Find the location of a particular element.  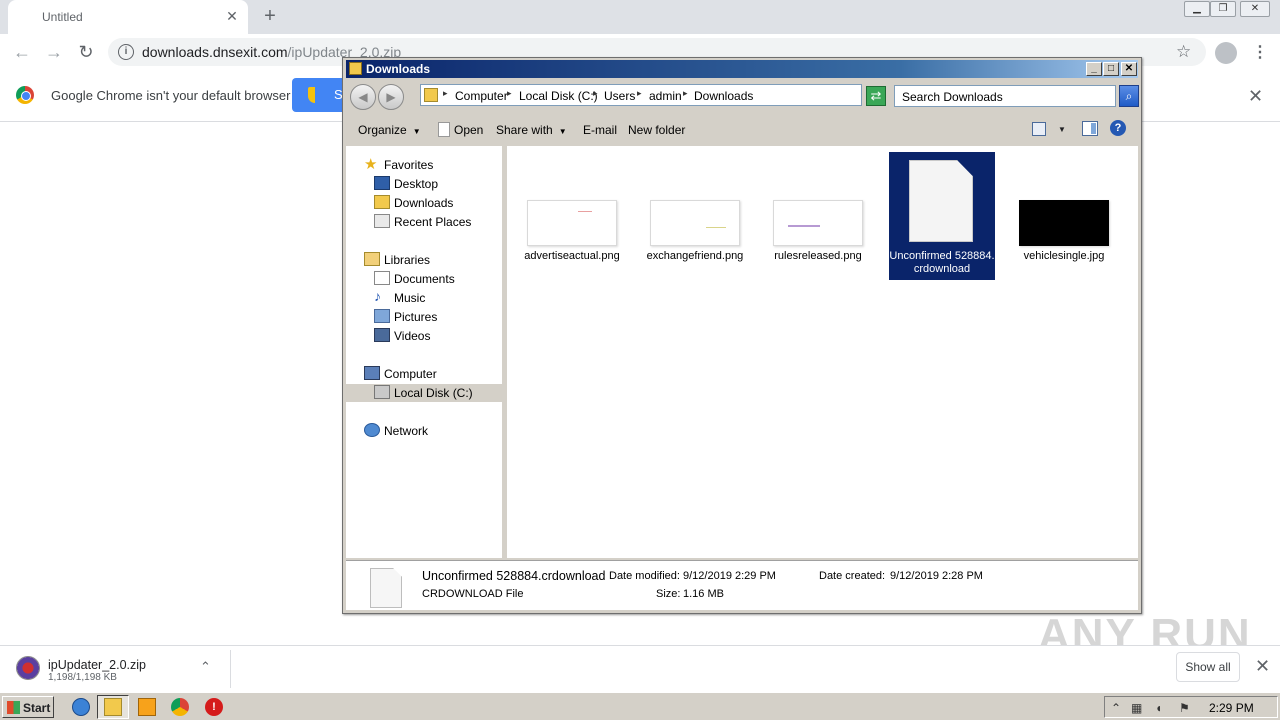

media-player-icon is located at coordinates (147, 707).